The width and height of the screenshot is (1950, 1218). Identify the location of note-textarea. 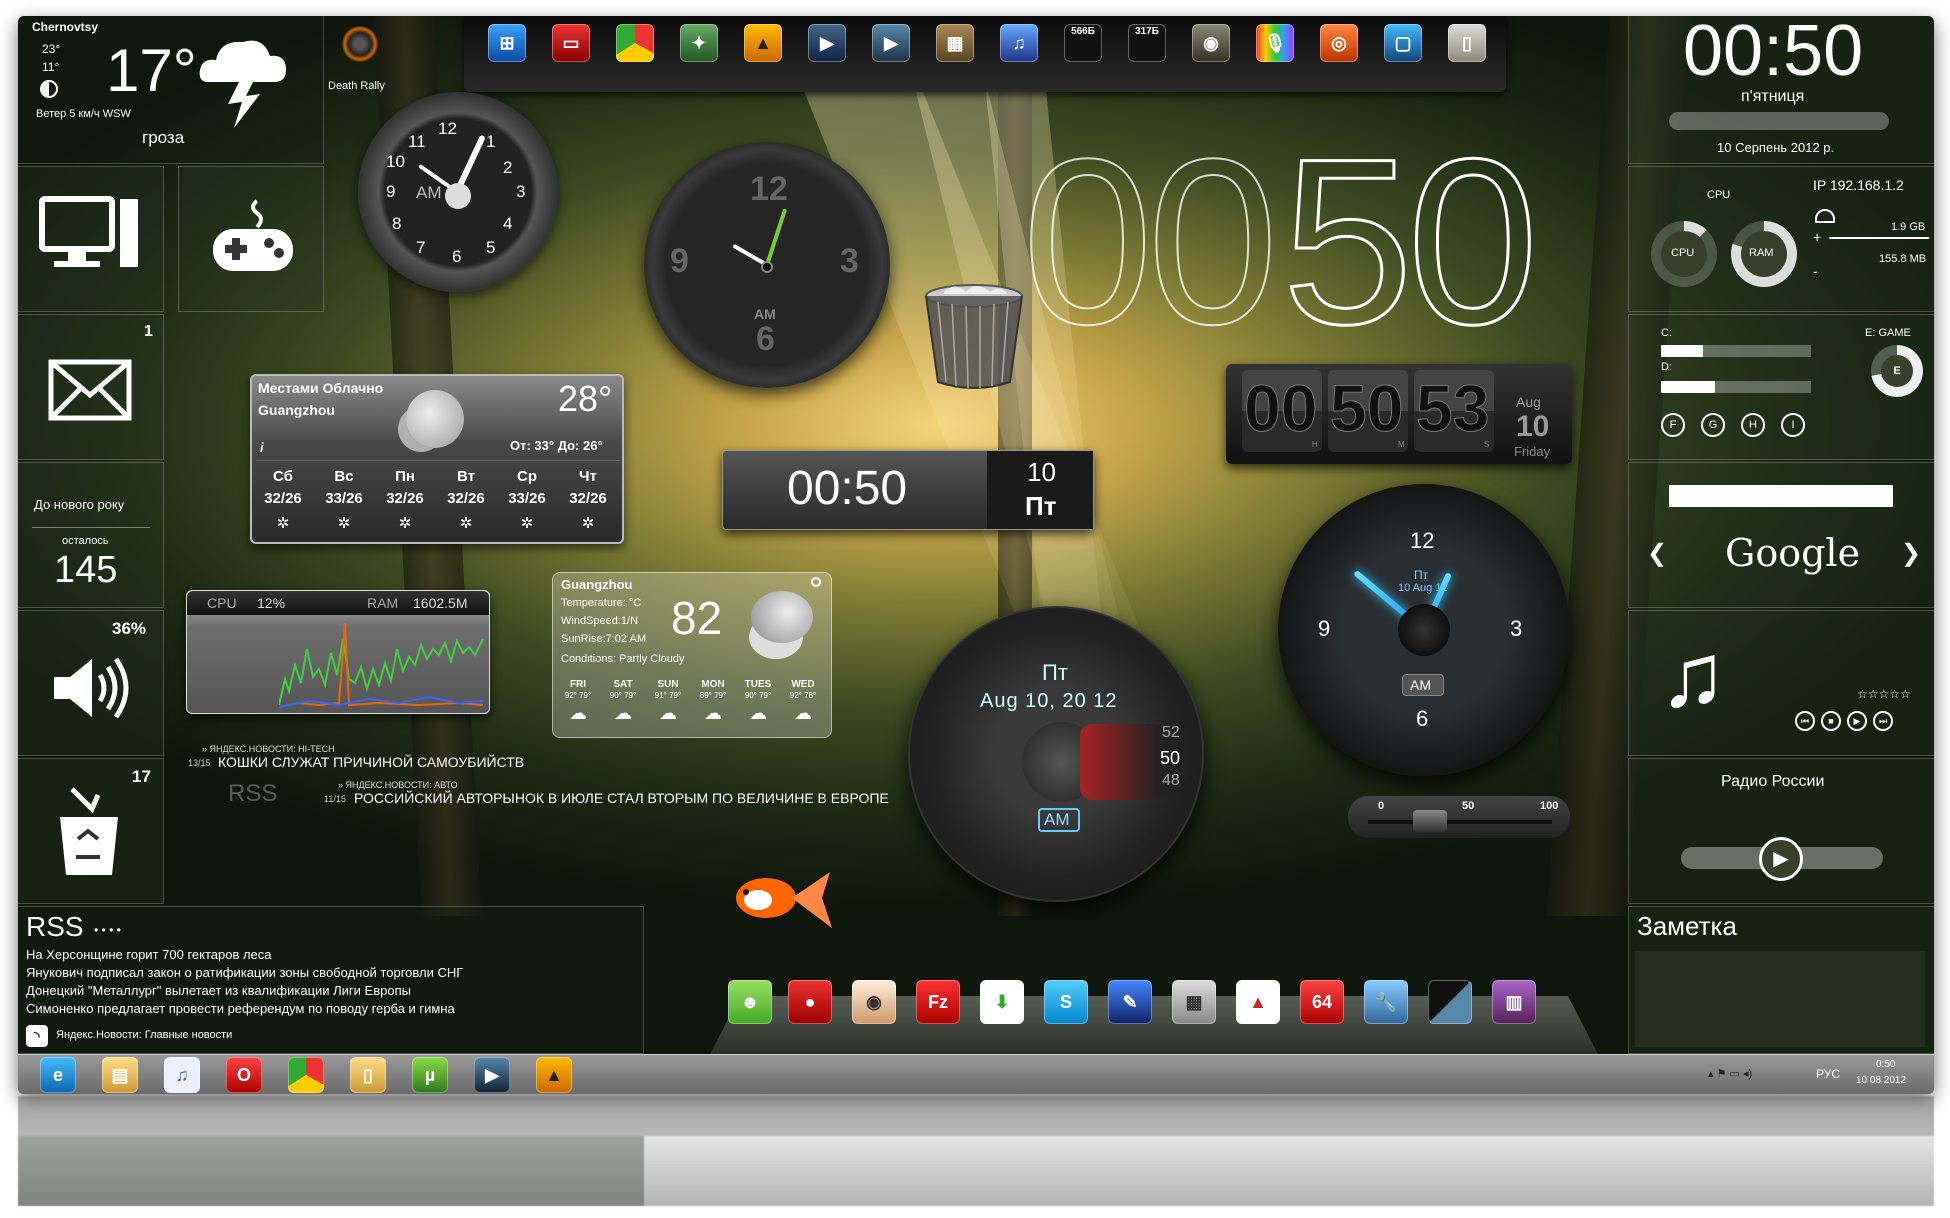
(1780, 999).